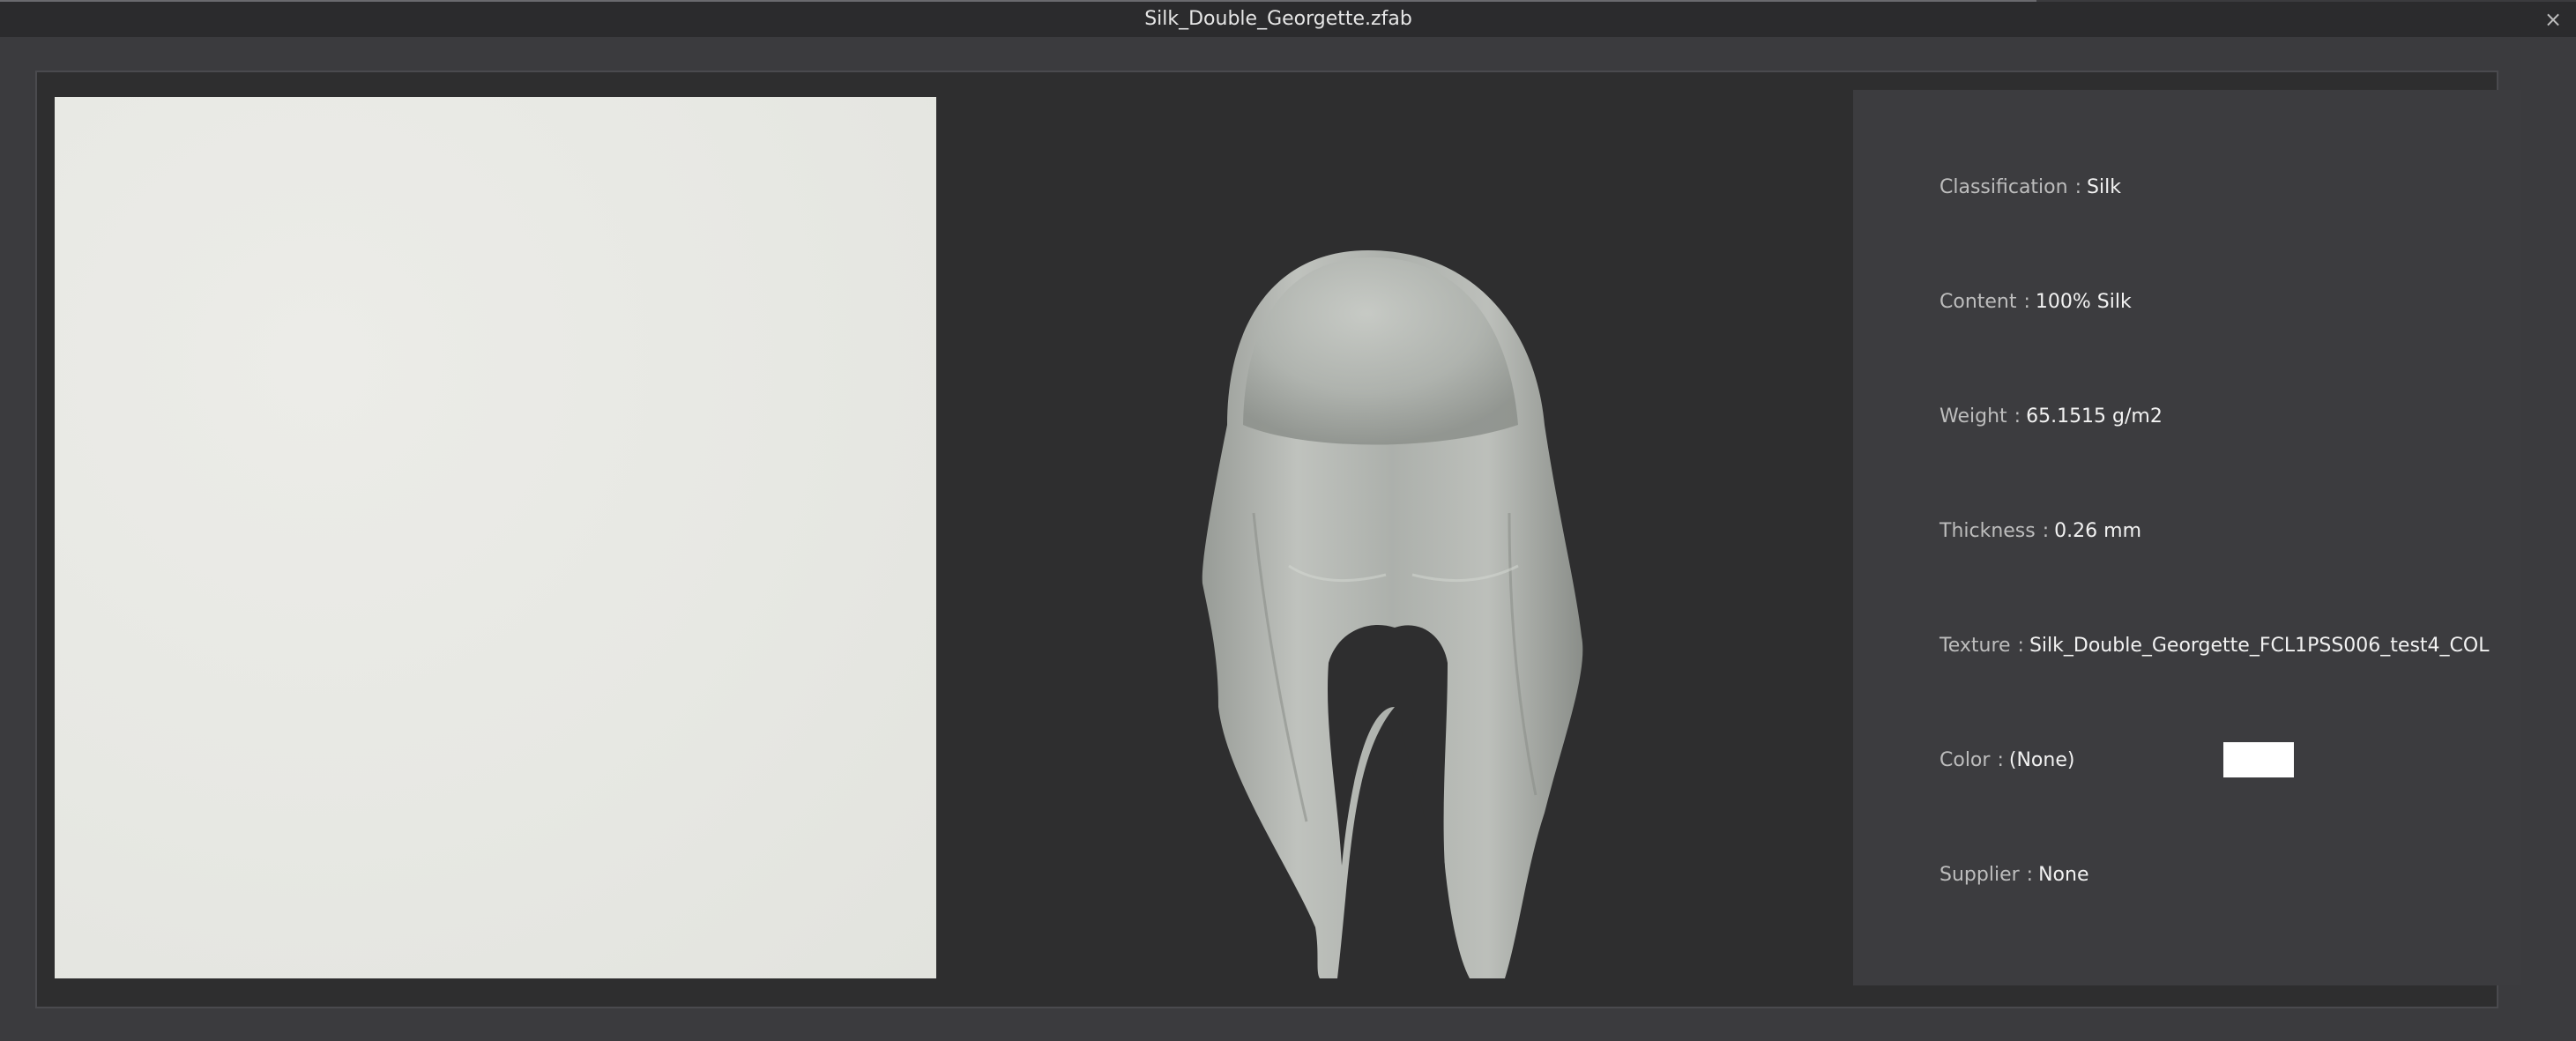 This screenshot has height=1041, width=2576. What do you see at coordinates (1278, 19) in the screenshot?
I see `window-title: Silk_Double_Georgette.zfab` at bounding box center [1278, 19].